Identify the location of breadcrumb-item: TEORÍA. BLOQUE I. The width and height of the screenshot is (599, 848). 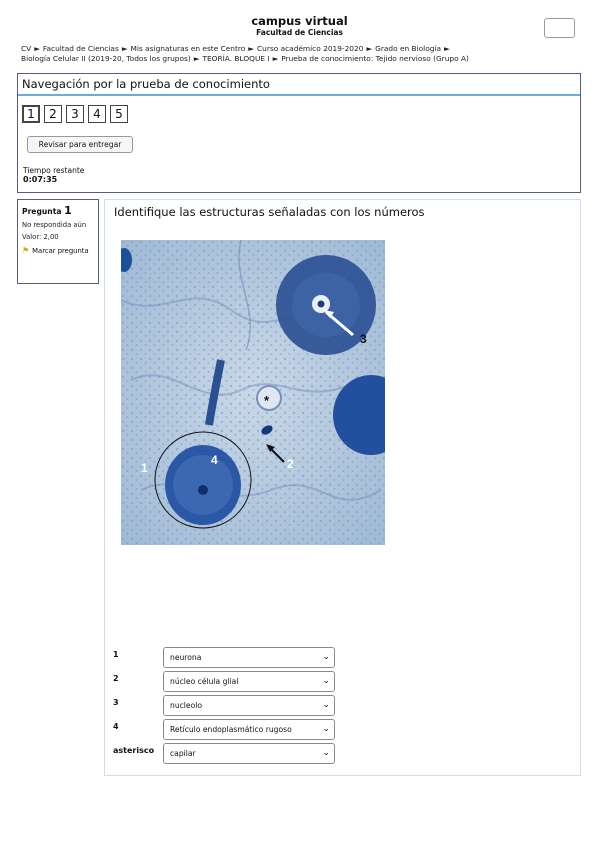
(235, 58).